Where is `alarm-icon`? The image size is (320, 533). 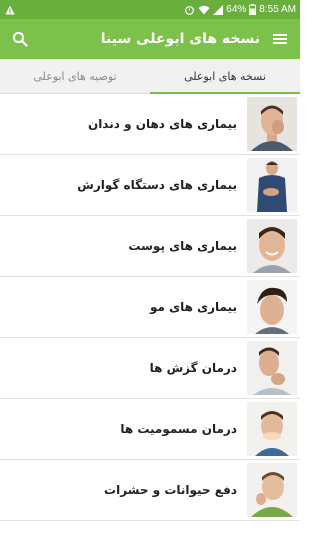
alarm-icon is located at coordinates (190, 10).